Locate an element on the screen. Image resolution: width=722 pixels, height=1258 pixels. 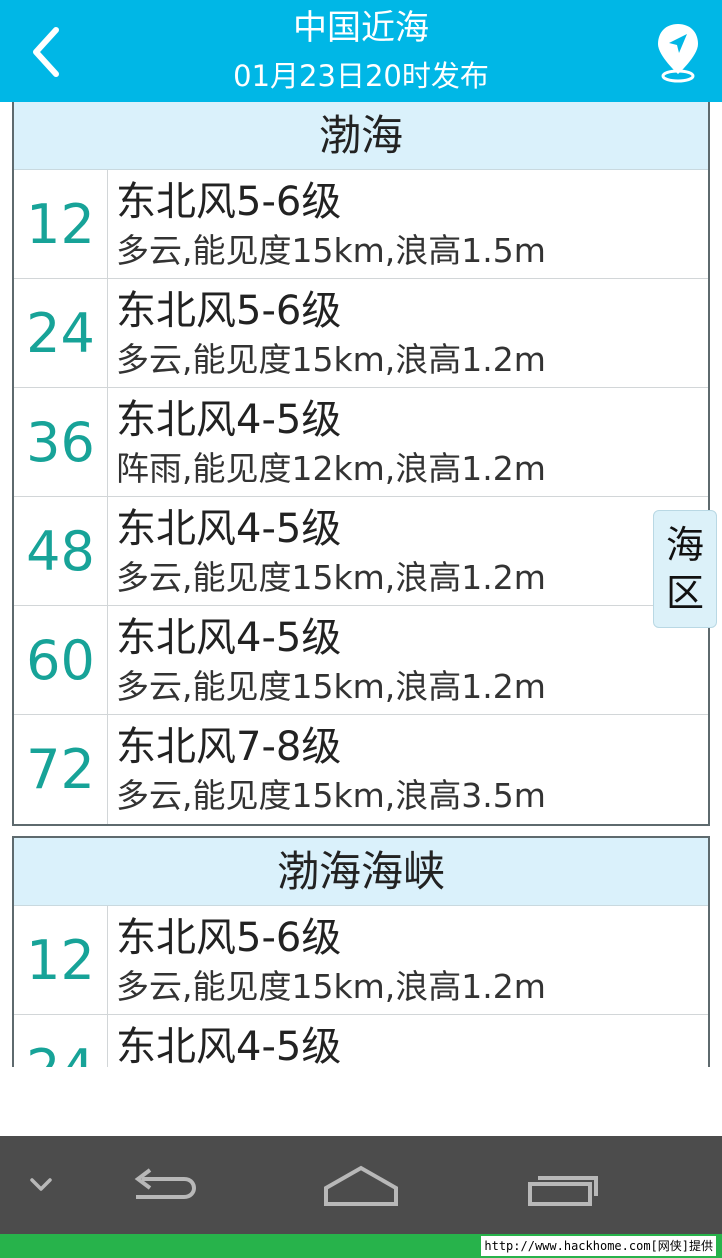
forecast-desc: 东北风4-5级 阵雨,能见度12km,浪高1.2m is located at coordinates (408, 442).